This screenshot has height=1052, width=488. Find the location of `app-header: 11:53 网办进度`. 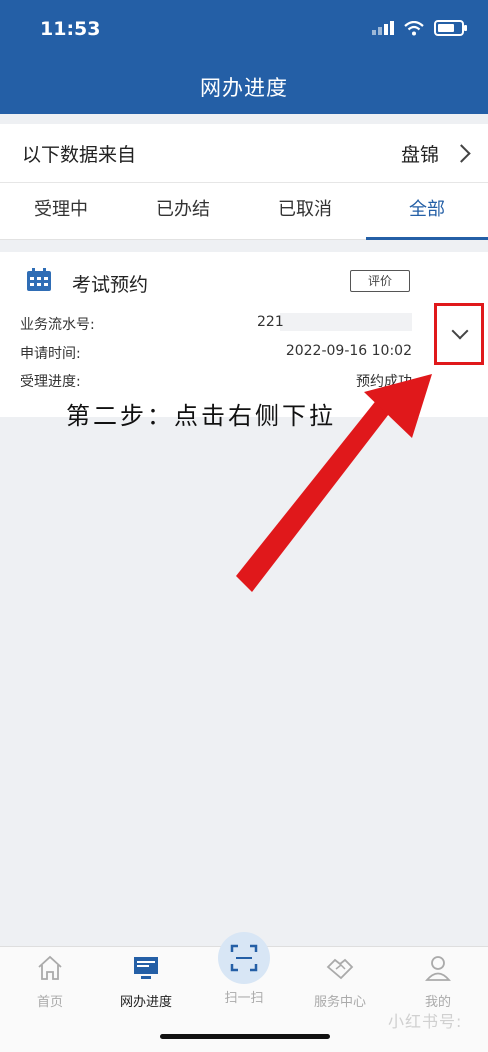

app-header: 11:53 网办进度 is located at coordinates (244, 57).